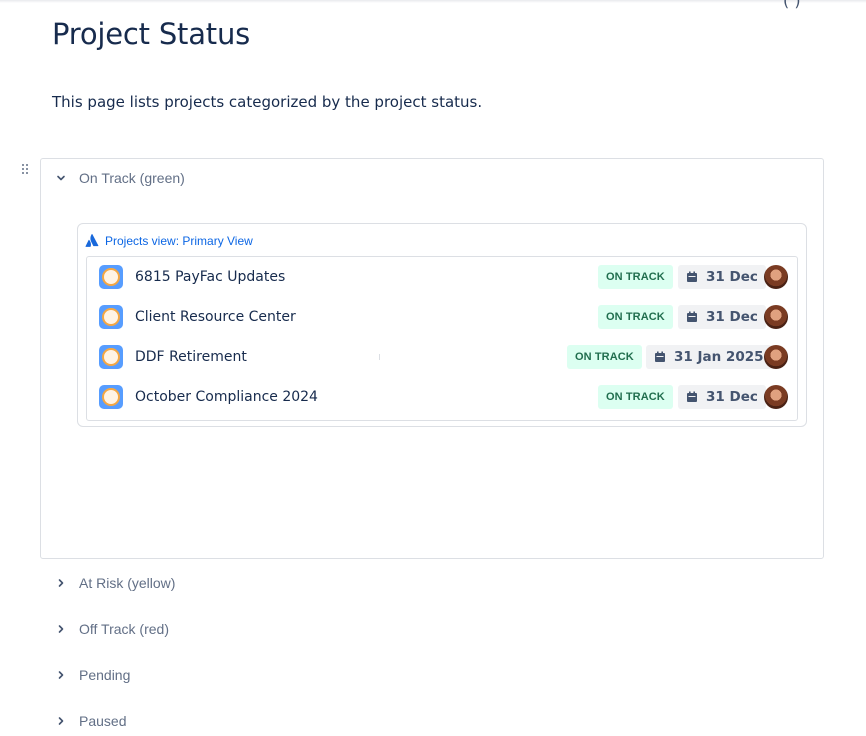 The image size is (866, 736). I want to click on expand-label: Paused, so click(103, 721).